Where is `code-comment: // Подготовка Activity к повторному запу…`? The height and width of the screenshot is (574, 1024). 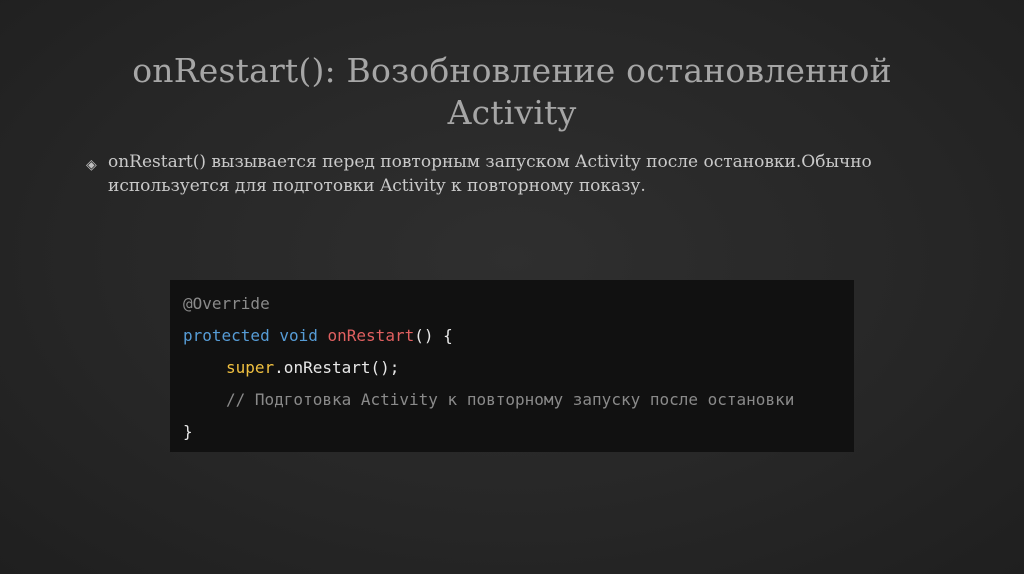 code-comment: // Подготовка Activity к повторному запу… is located at coordinates (510, 399).